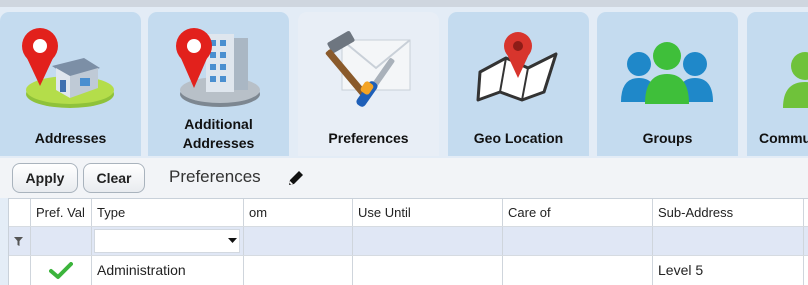 This screenshot has width=808, height=285. What do you see at coordinates (298, 212) in the screenshot?
I see `header-from: om` at bounding box center [298, 212].